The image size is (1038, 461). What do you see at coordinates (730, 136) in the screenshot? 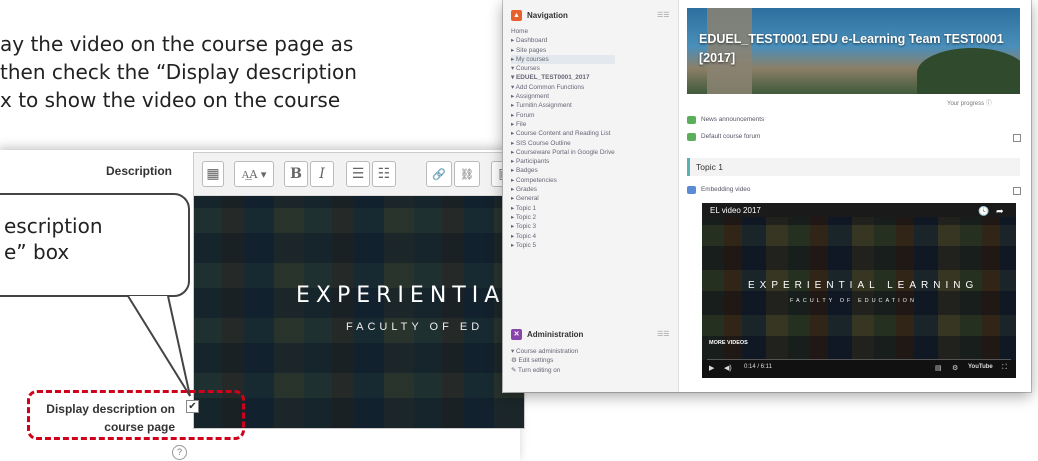
I see `activity-label: Default course forum` at bounding box center [730, 136].